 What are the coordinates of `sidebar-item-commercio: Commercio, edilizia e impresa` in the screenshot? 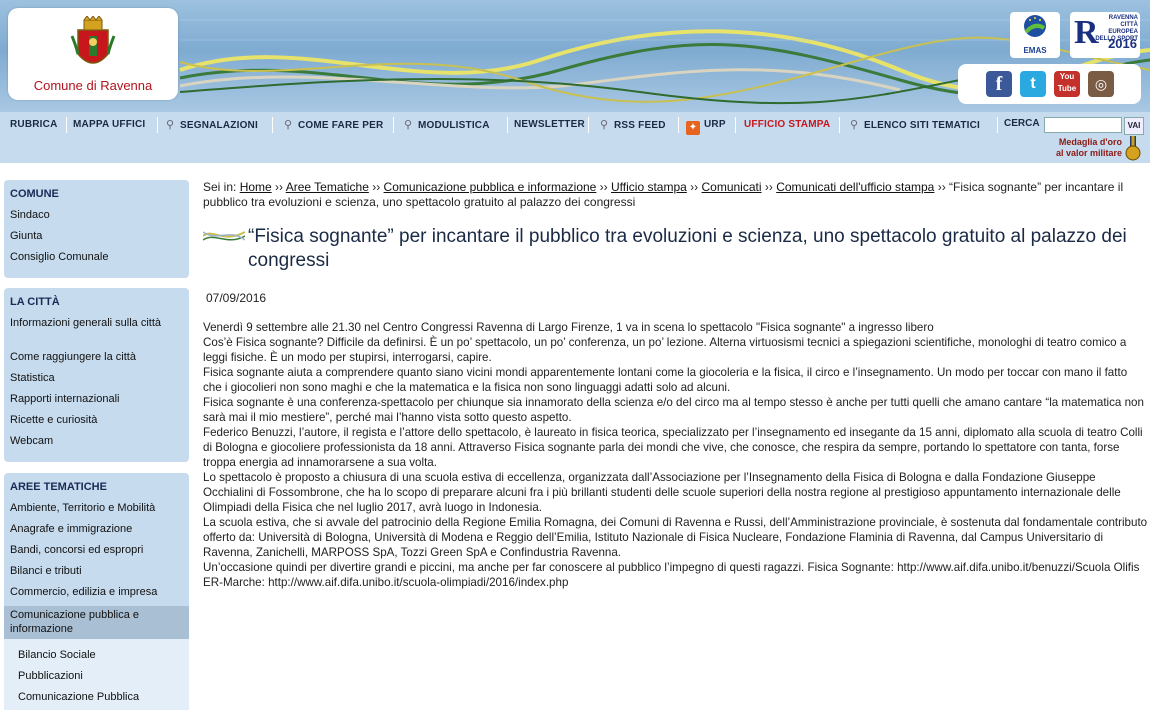 It's located at (97, 592).